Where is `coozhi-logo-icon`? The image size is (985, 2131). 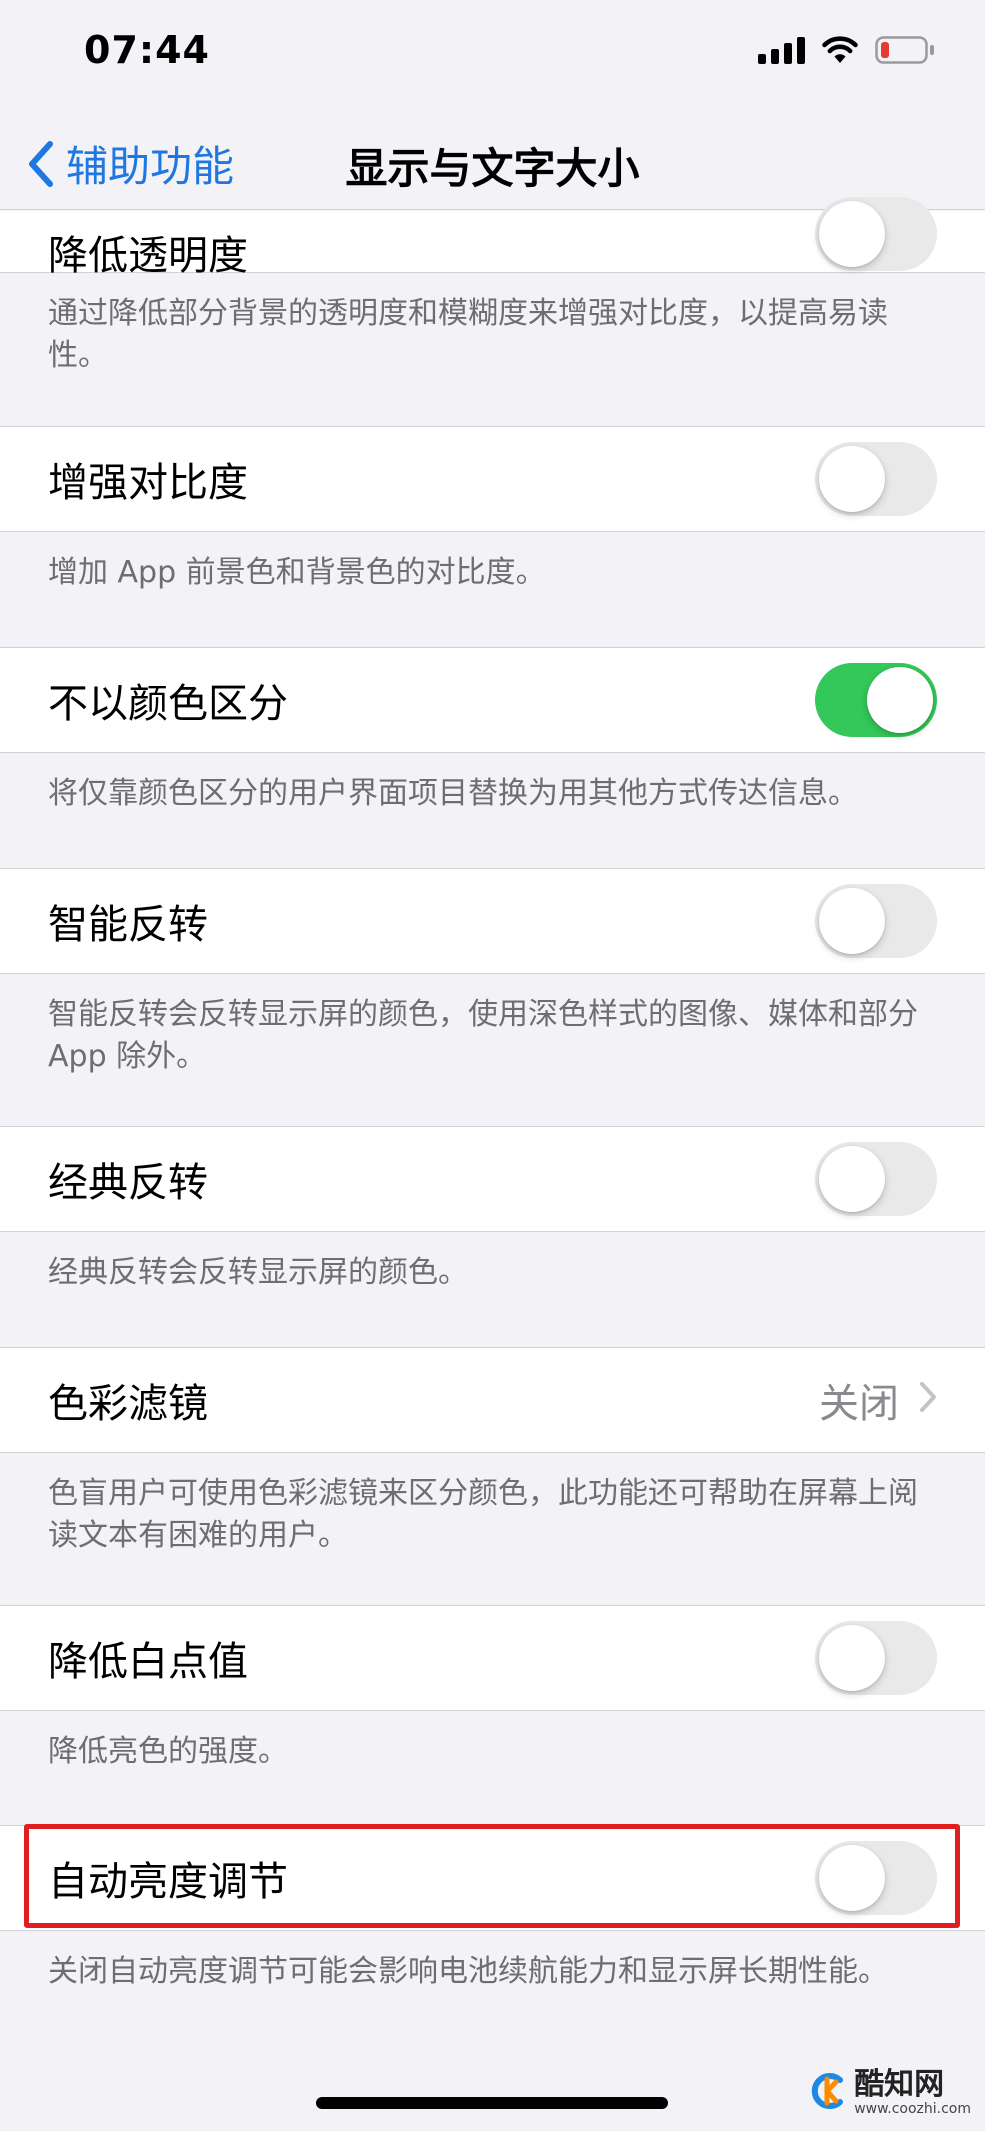
coozhi-logo-icon is located at coordinates (827, 2093).